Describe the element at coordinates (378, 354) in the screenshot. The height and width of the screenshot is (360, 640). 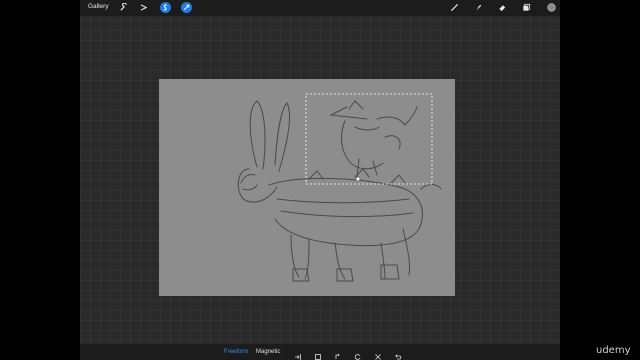
I see `clear-icon` at that location.